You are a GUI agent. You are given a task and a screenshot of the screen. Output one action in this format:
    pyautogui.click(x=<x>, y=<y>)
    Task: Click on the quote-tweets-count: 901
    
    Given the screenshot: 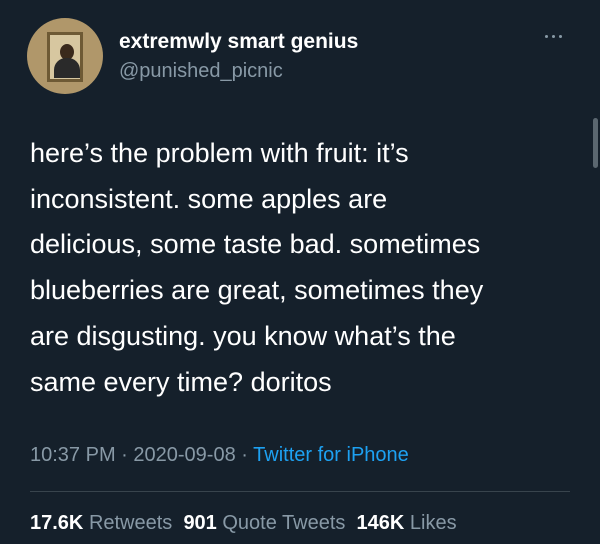 What is the action you would take?
    pyautogui.click(x=200, y=523)
    